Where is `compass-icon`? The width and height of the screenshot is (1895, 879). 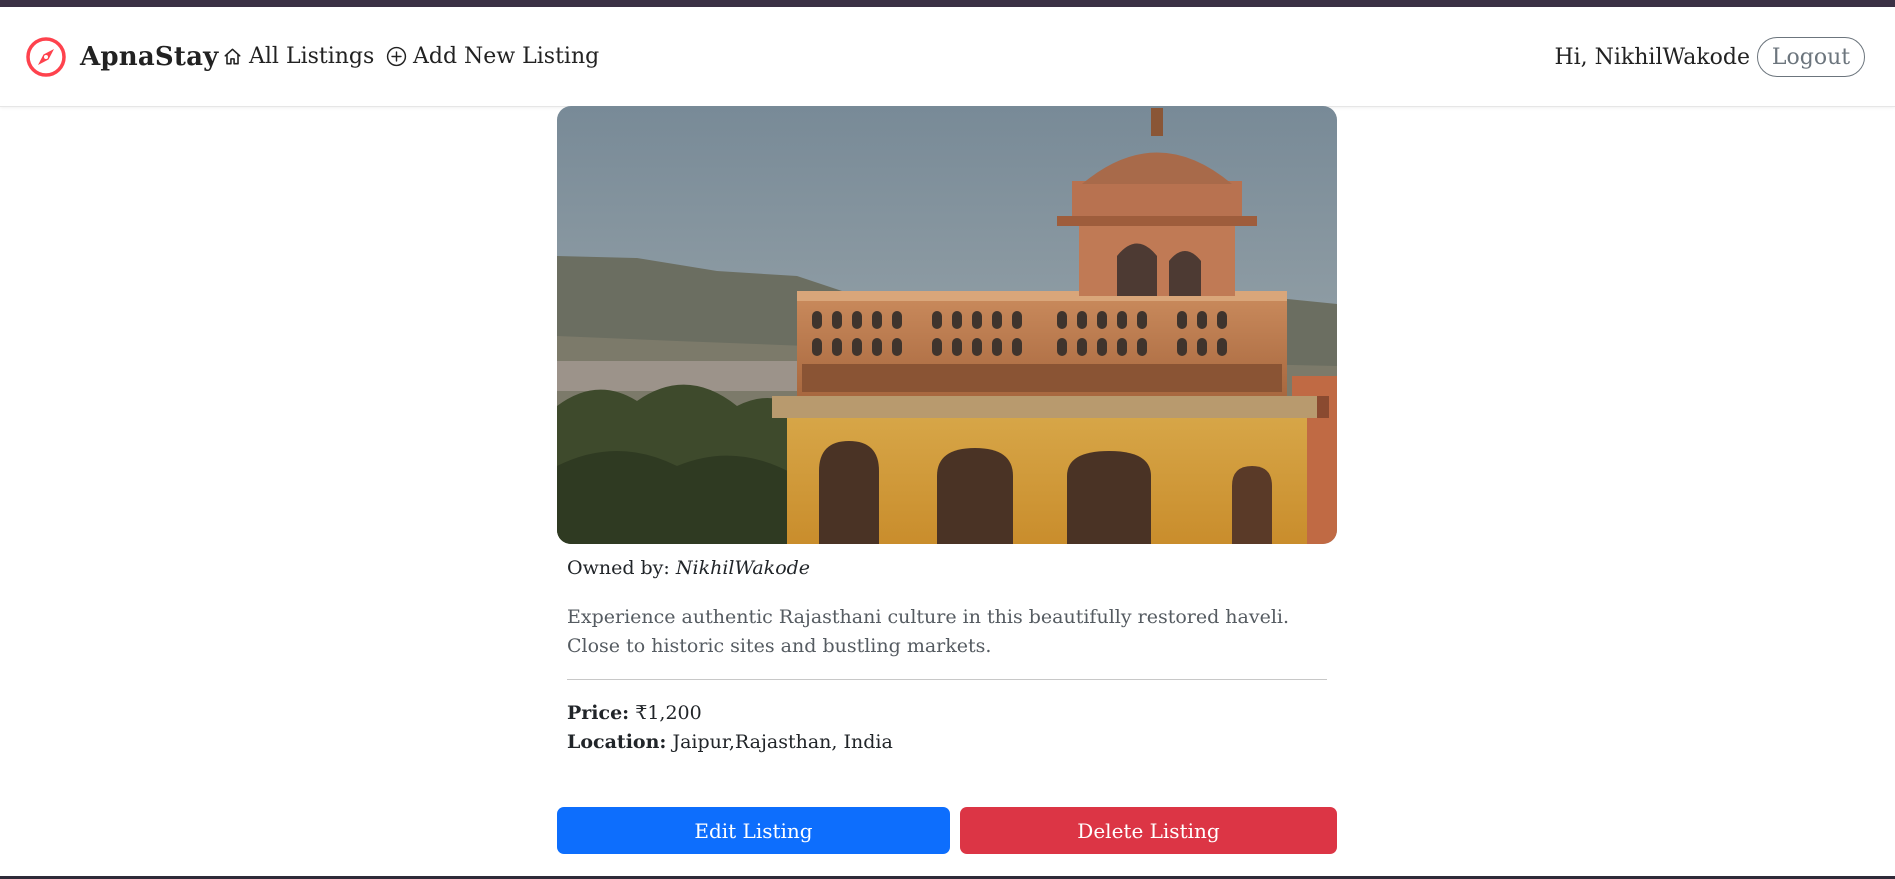
compass-icon is located at coordinates (46, 57).